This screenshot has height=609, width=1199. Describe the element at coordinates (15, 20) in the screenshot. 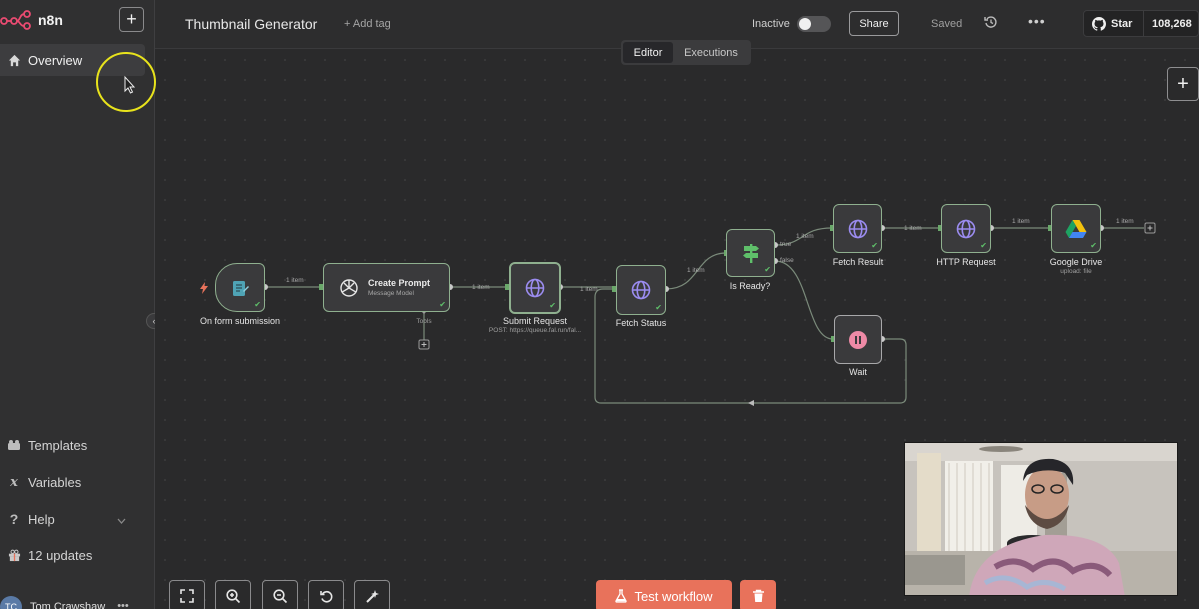

I see `n8n-logo-icon` at that location.